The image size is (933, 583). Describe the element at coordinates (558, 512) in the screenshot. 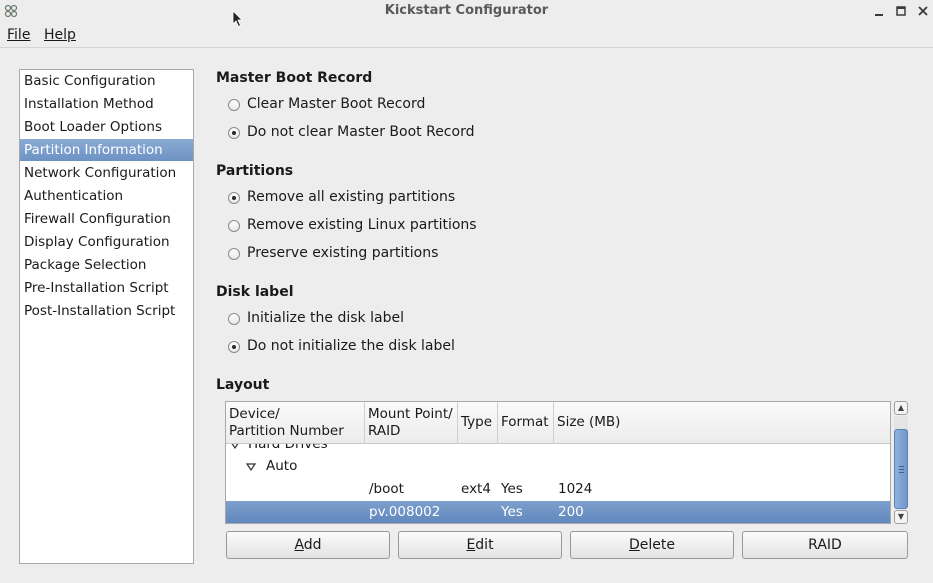

I see `table-row-selected: pv.008002 Yes 200` at that location.